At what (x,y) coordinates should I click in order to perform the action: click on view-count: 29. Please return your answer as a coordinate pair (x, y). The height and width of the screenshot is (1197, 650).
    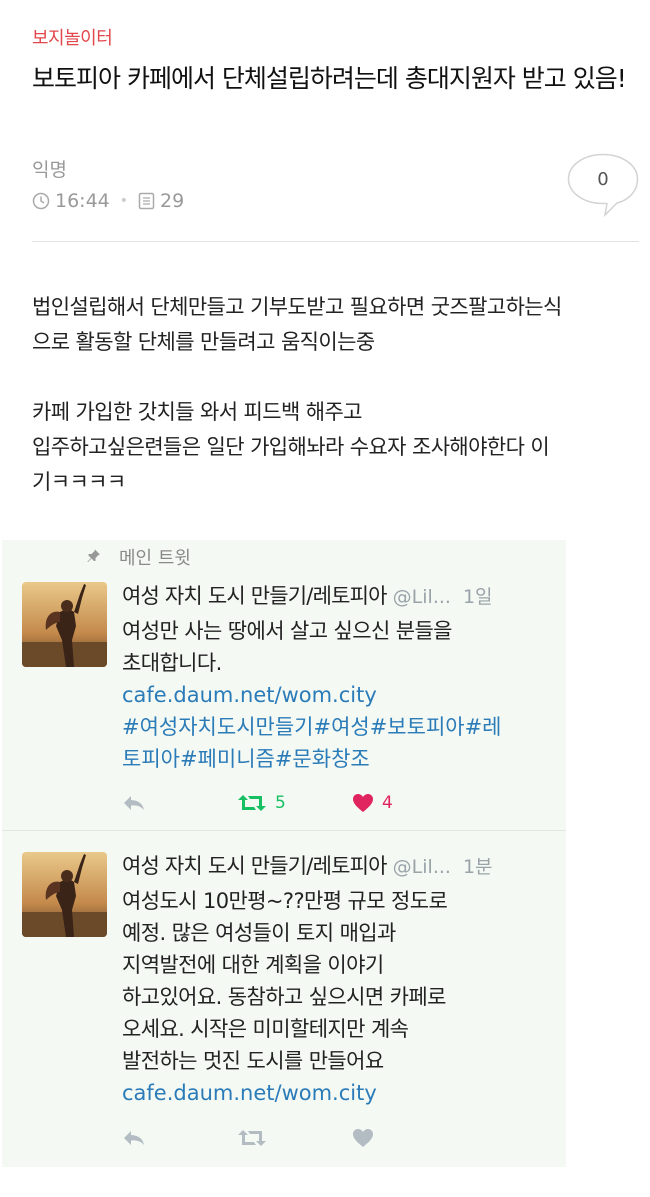
    Looking at the image, I should click on (172, 201).